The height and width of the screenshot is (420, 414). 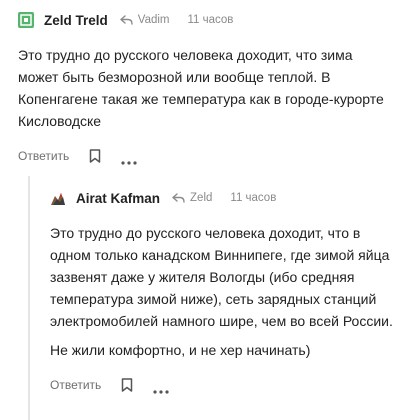 What do you see at coordinates (76, 20) in the screenshot?
I see `author-name: Zeld Treld` at bounding box center [76, 20].